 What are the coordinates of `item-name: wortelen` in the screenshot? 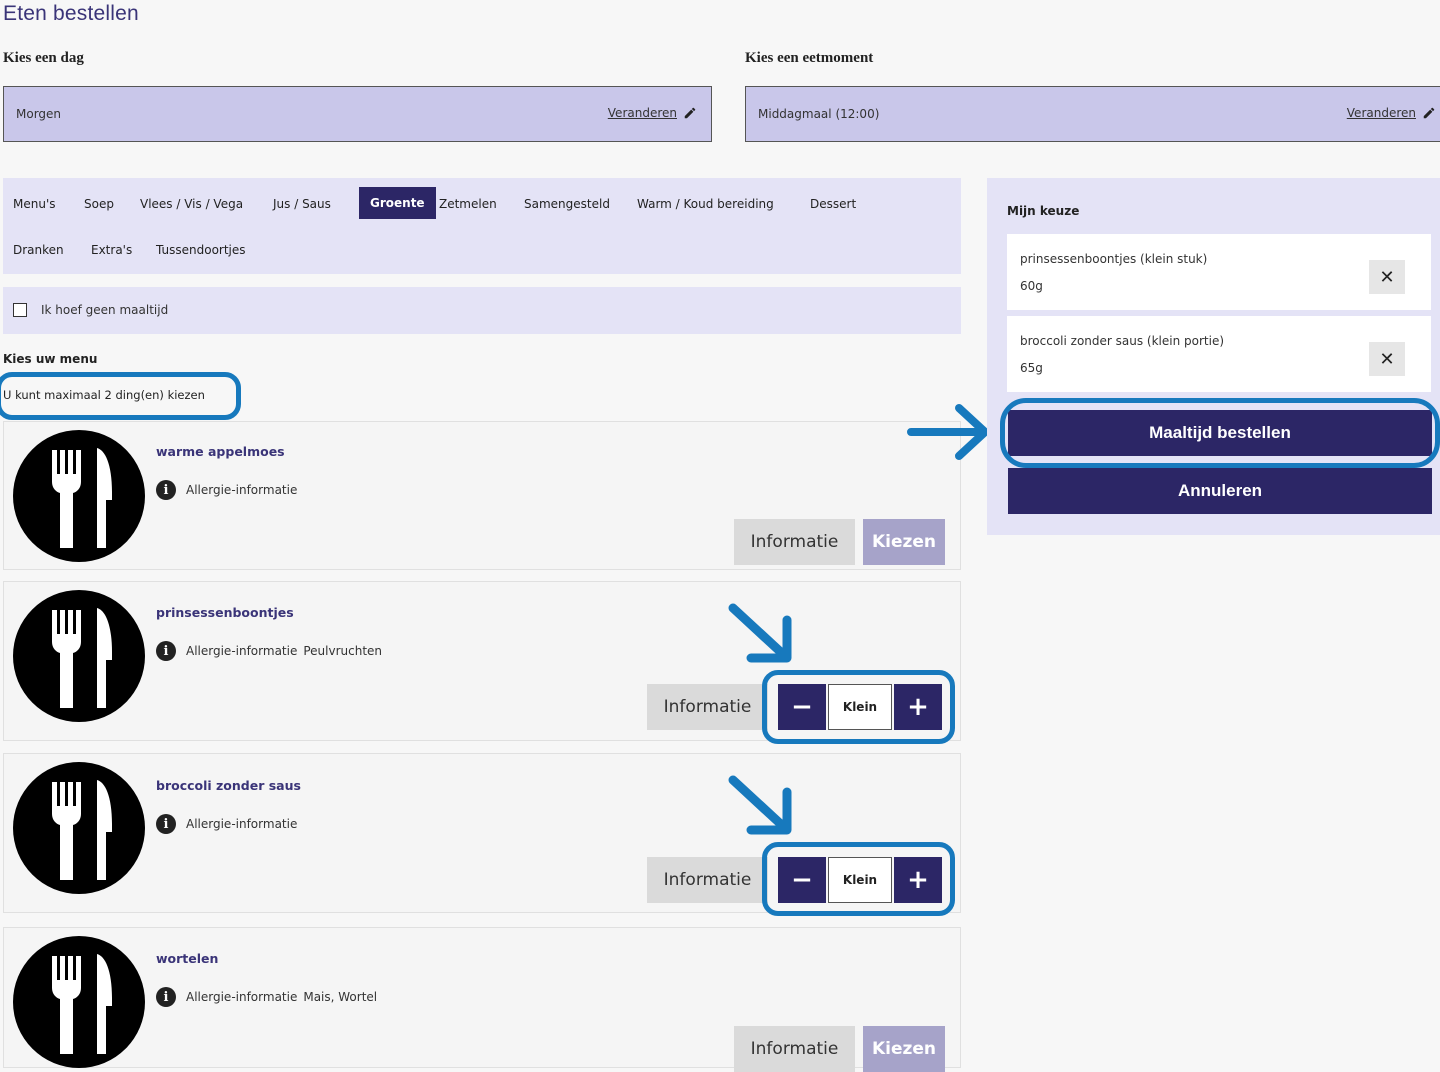 It's located at (187, 958).